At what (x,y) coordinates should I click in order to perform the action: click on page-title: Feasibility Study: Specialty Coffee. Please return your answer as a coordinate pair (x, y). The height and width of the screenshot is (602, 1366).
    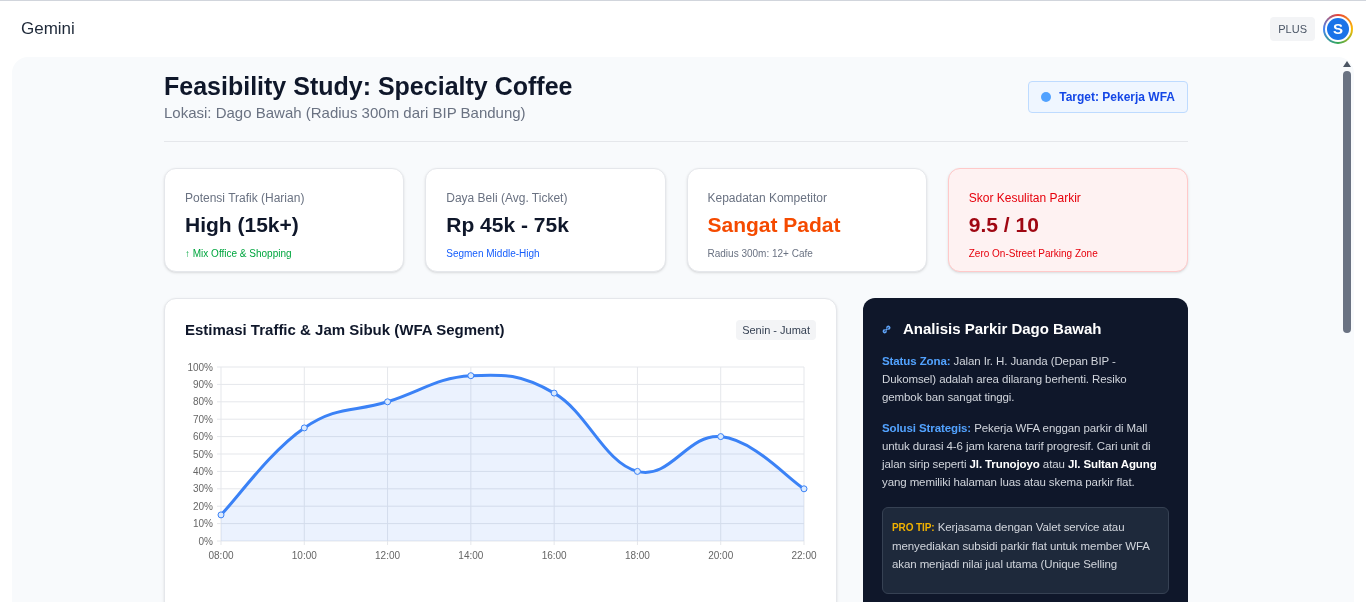
    Looking at the image, I should click on (368, 86).